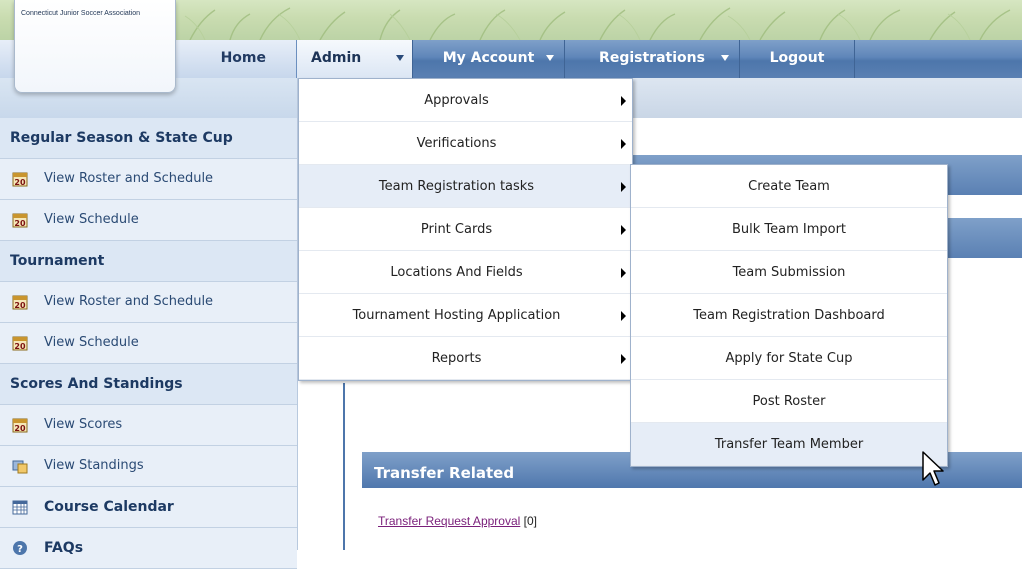 This screenshot has width=1022, height=569. I want to click on menu-item-label: Approvals, so click(456, 100).